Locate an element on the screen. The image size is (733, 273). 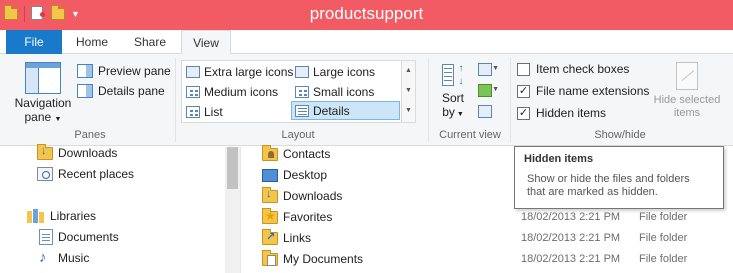
nav-item-libraries: Libraries is located at coordinates (61, 216).